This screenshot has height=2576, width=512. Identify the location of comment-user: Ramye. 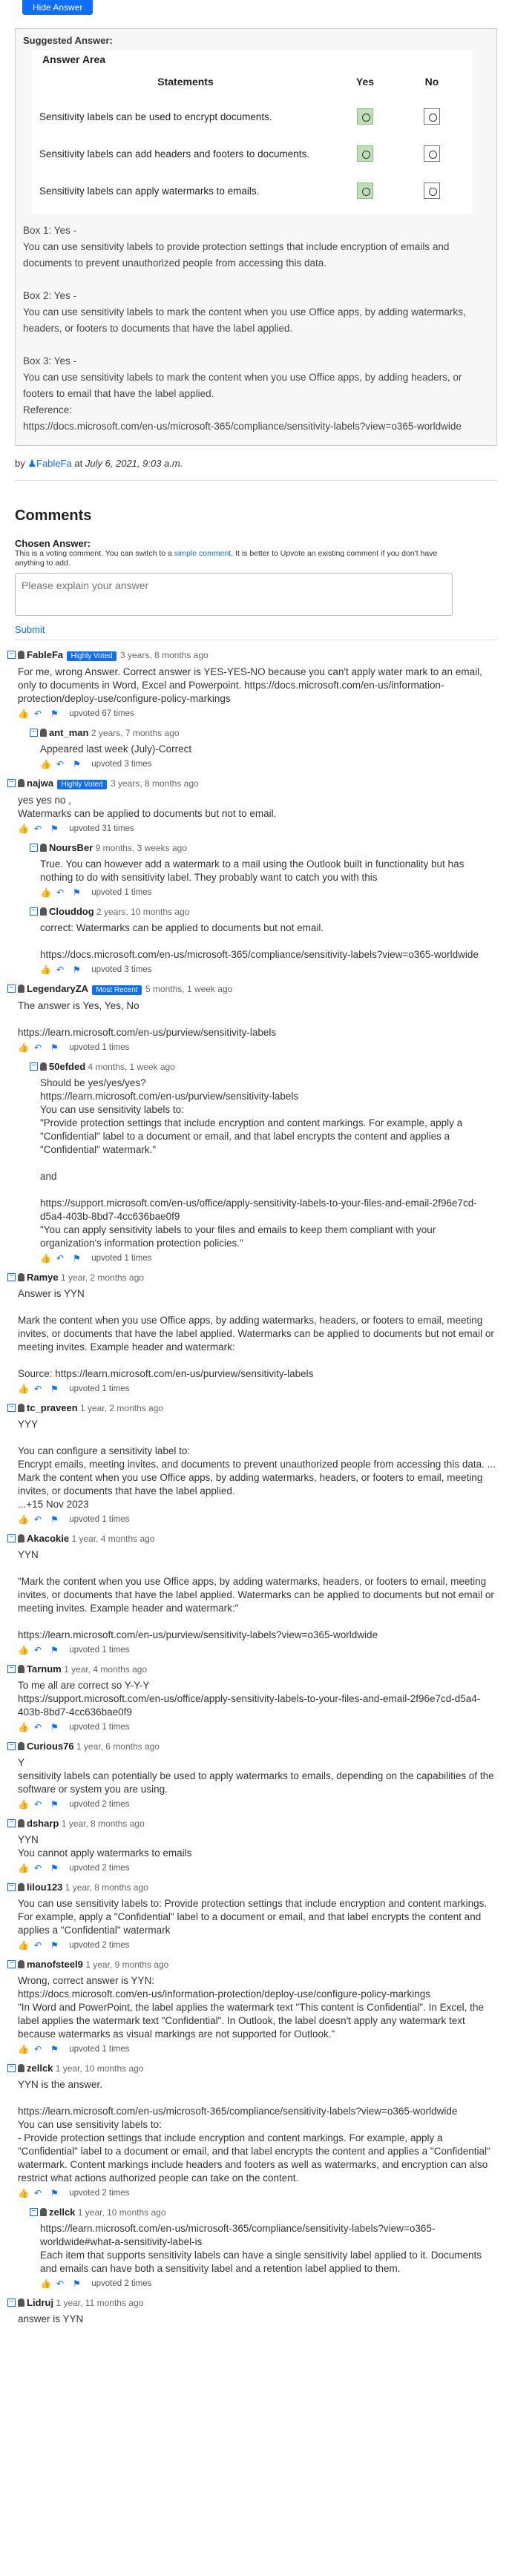
(43, 1277).